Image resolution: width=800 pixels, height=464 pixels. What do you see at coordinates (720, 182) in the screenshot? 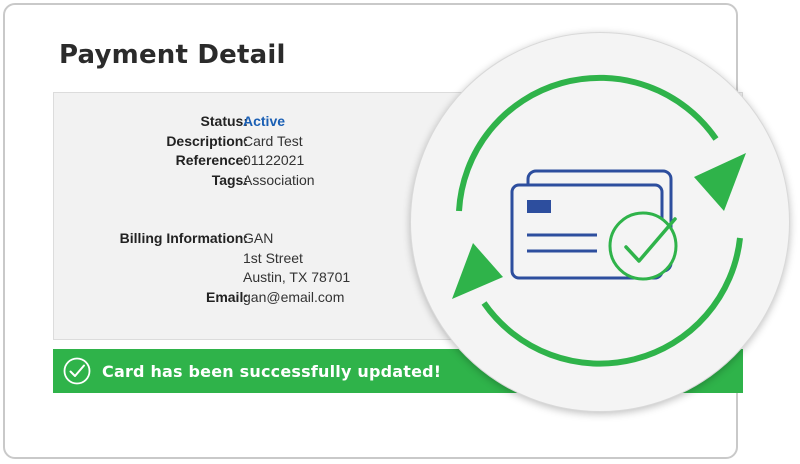
I see `arrow-head-right-icon` at bounding box center [720, 182].